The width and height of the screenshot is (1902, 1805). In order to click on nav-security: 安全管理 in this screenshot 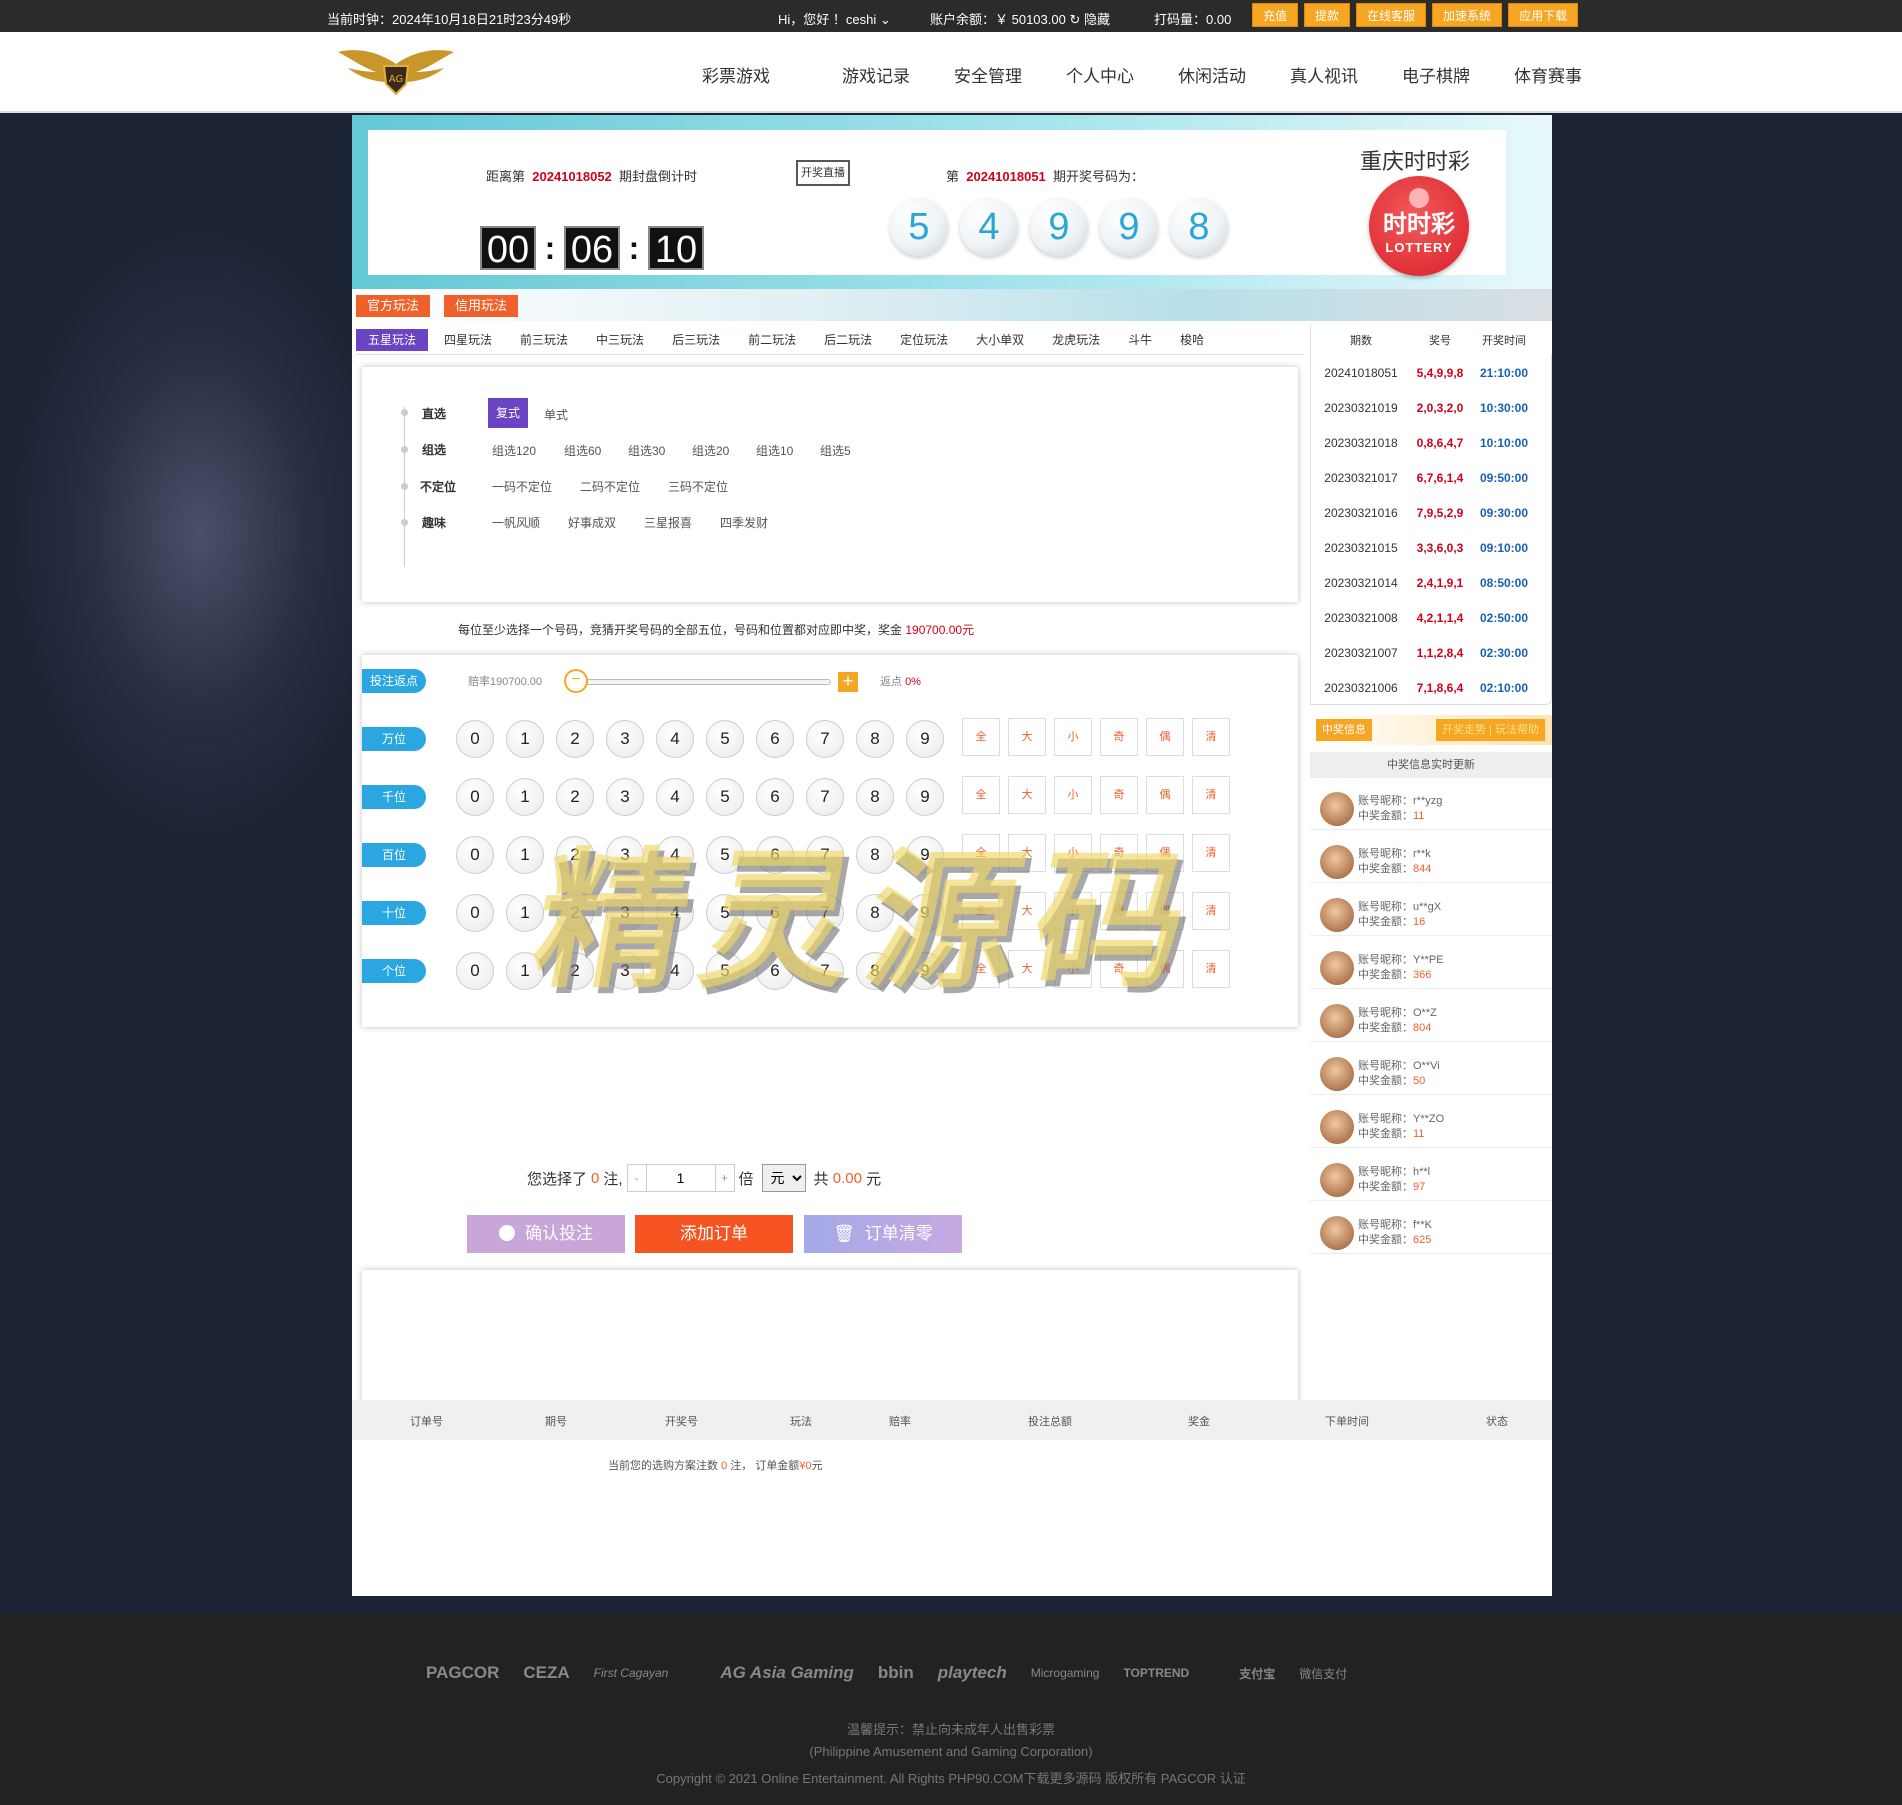, I will do `click(988, 74)`.